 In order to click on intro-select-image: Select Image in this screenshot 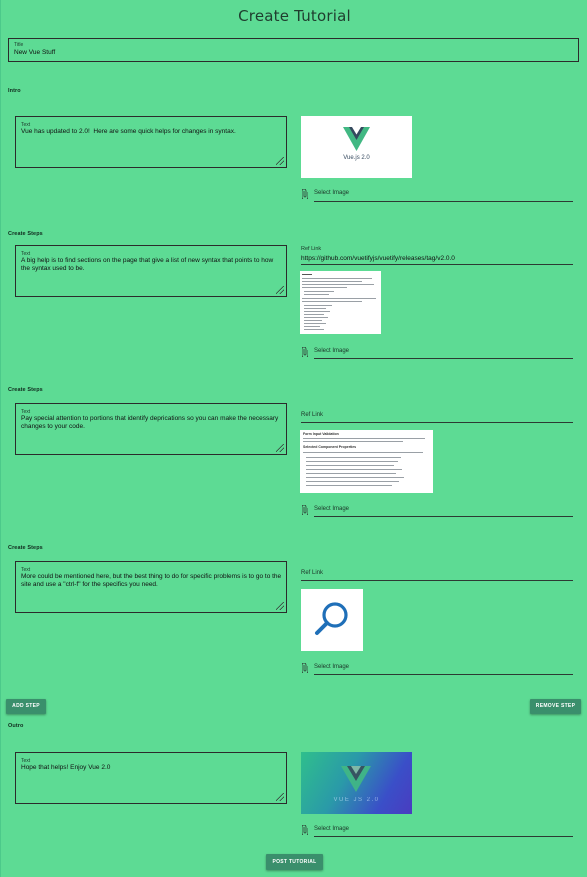, I will do `click(331, 193)`.